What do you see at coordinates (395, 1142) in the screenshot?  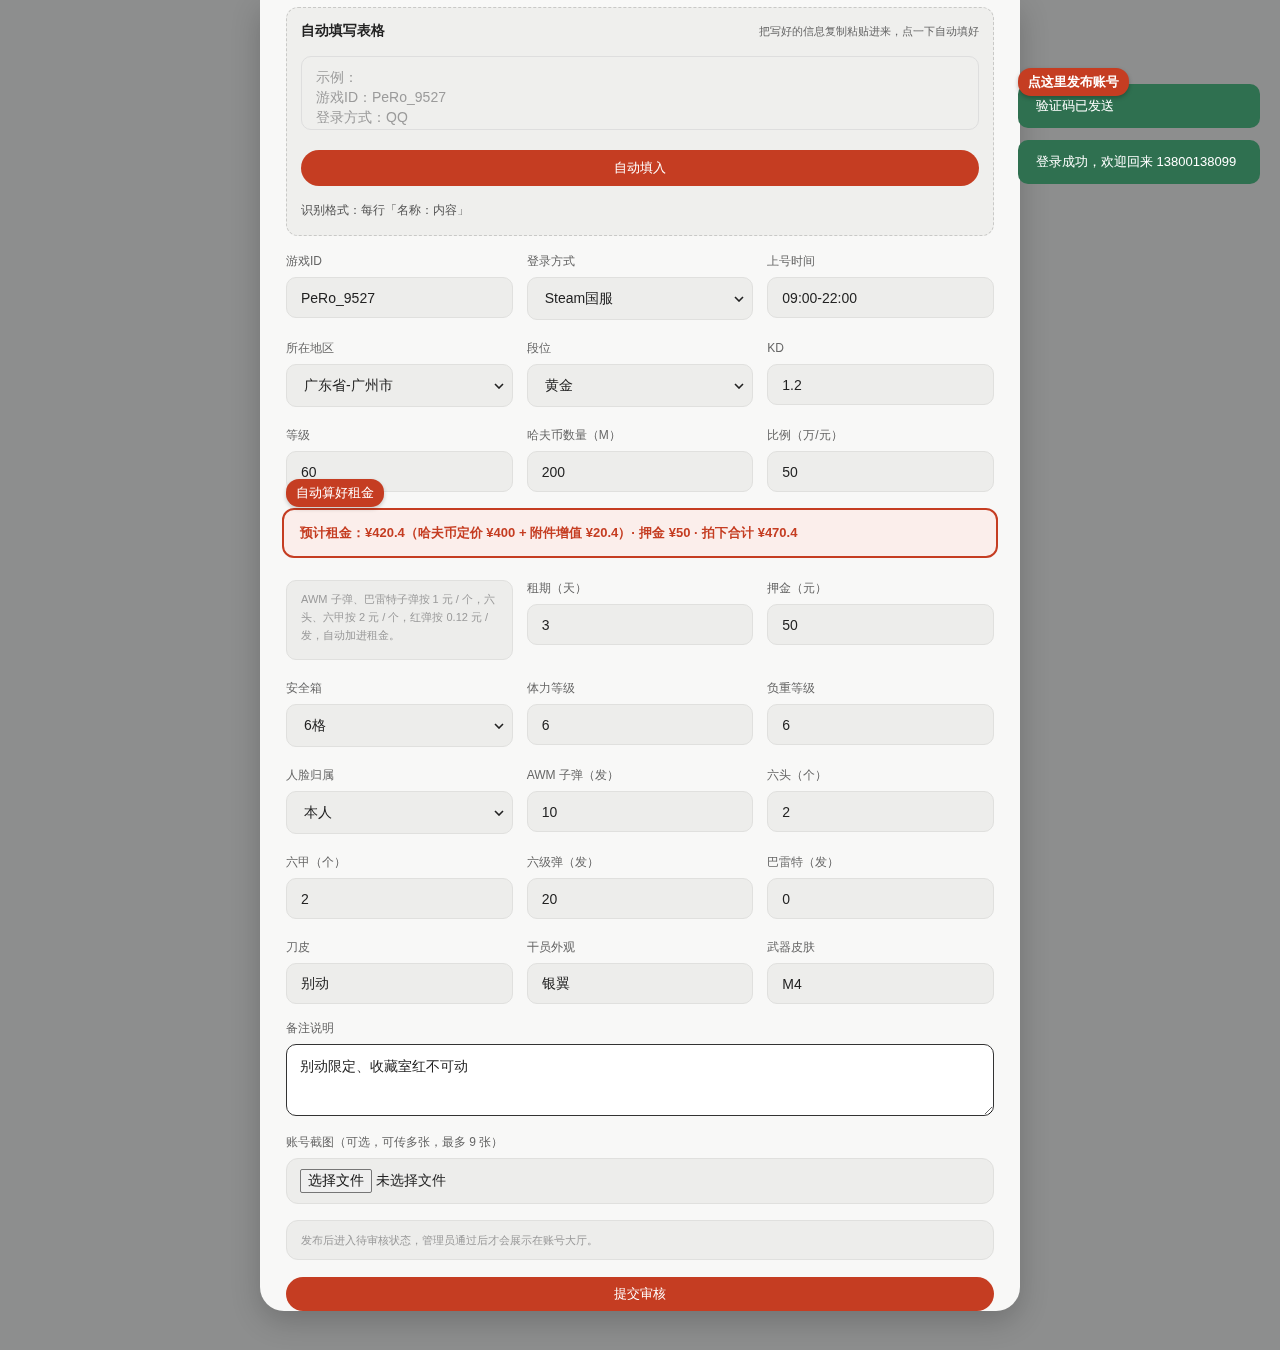 I see `field-label: 账号截图（可选，可传多张，最多 9 张）` at bounding box center [395, 1142].